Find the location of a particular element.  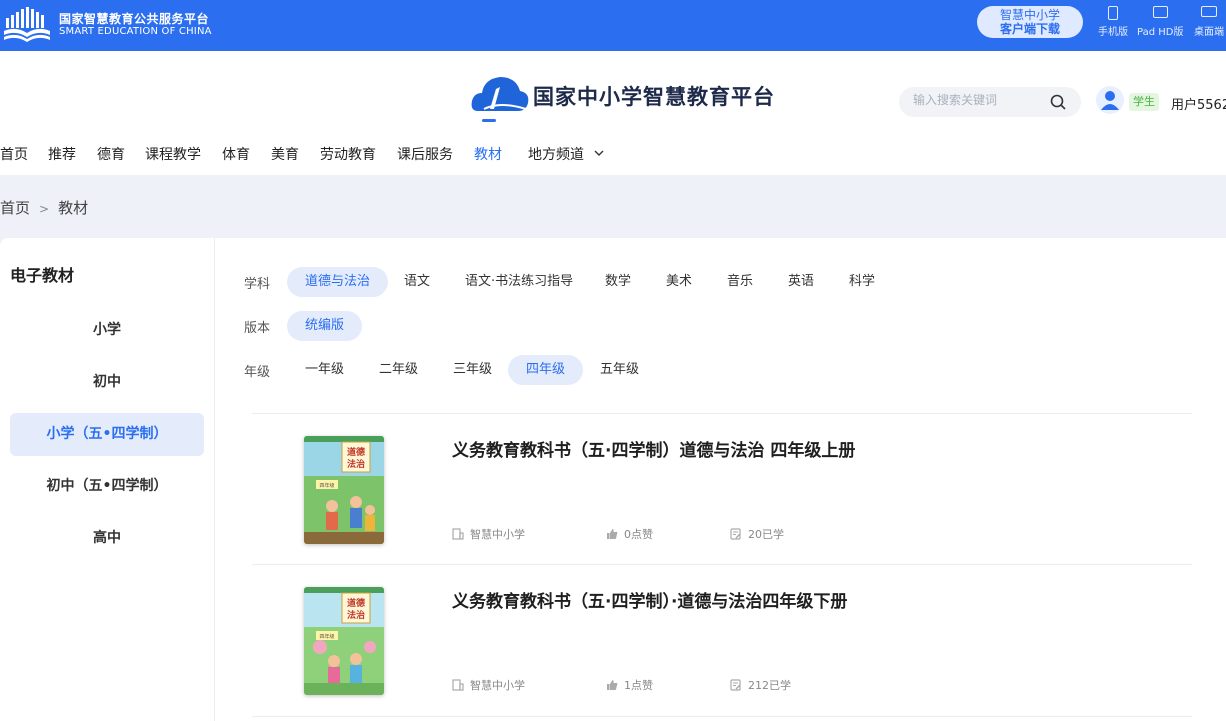

sidebar-item-junior: 初中 is located at coordinates (107, 382).